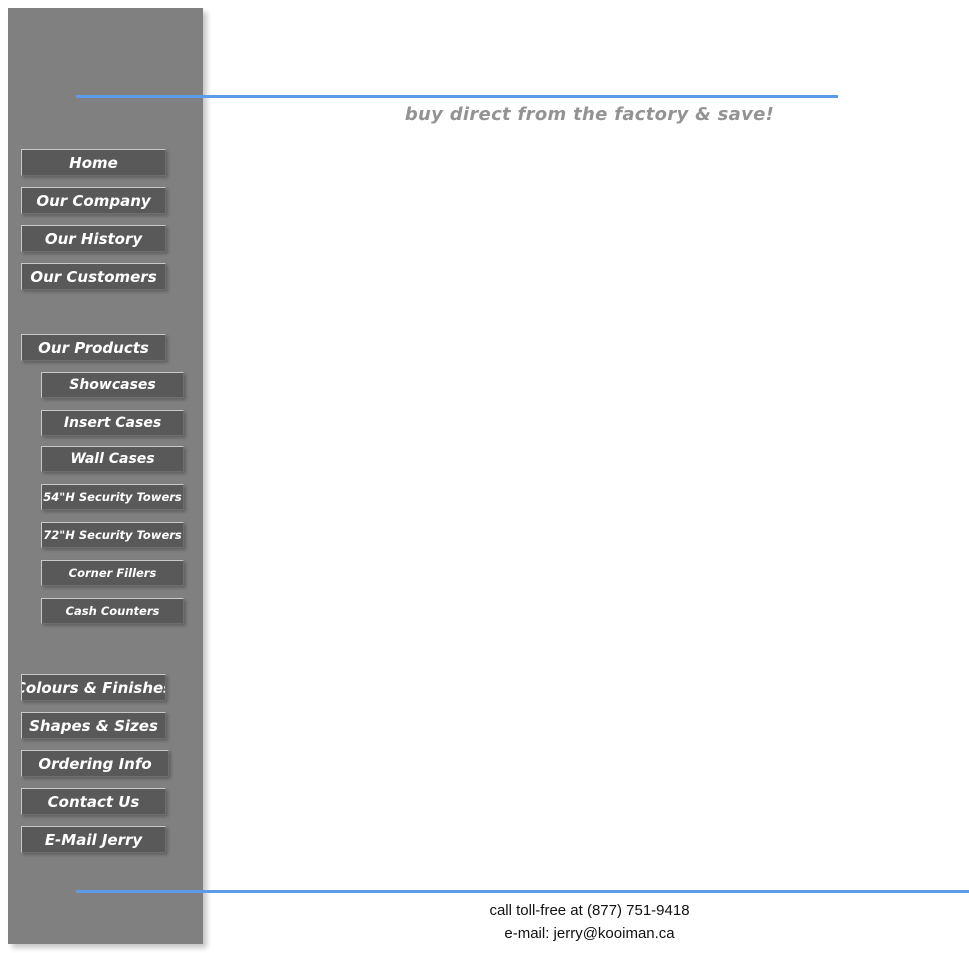  I want to click on nav-button-label: Home, so click(93, 162).